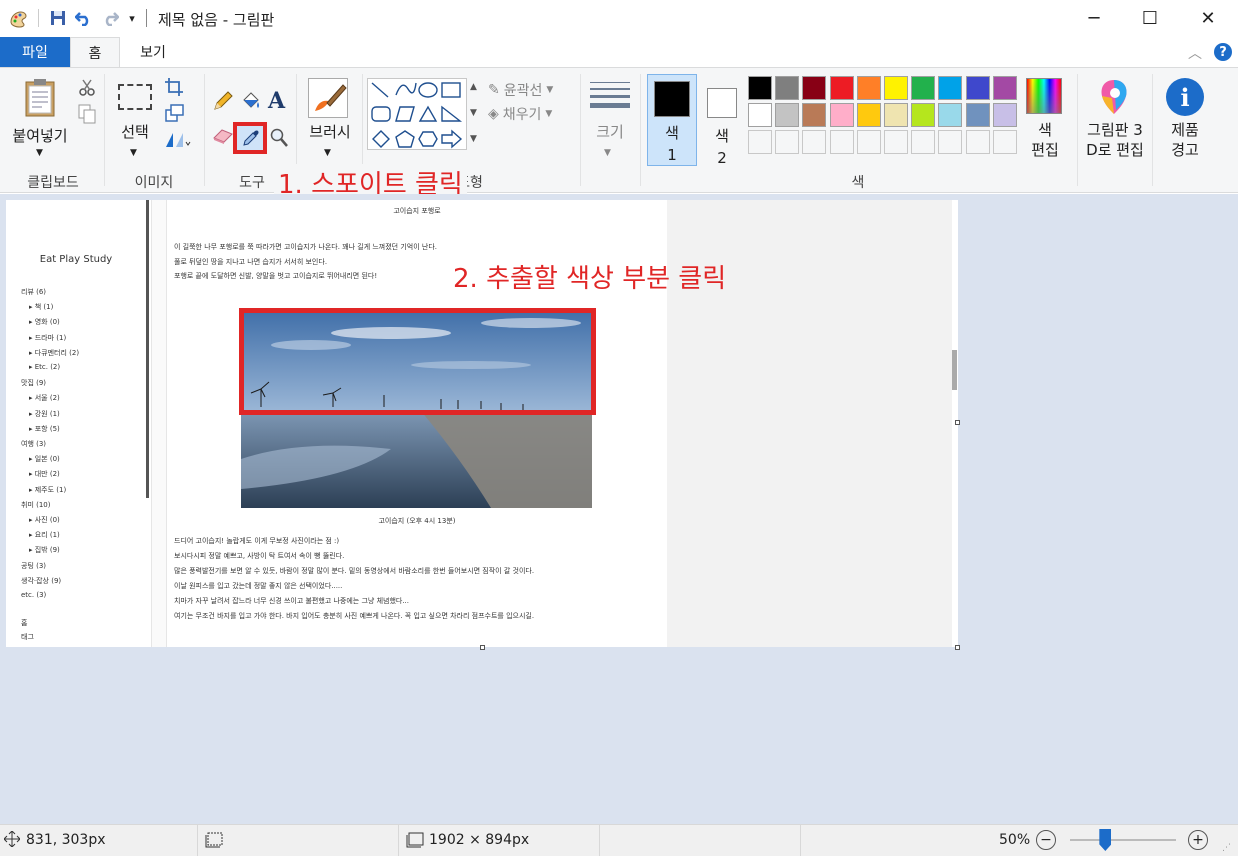 The image size is (1238, 856). What do you see at coordinates (1185, 122) in the screenshot?
I see `product-alert-button: i 제품 경고` at bounding box center [1185, 122].